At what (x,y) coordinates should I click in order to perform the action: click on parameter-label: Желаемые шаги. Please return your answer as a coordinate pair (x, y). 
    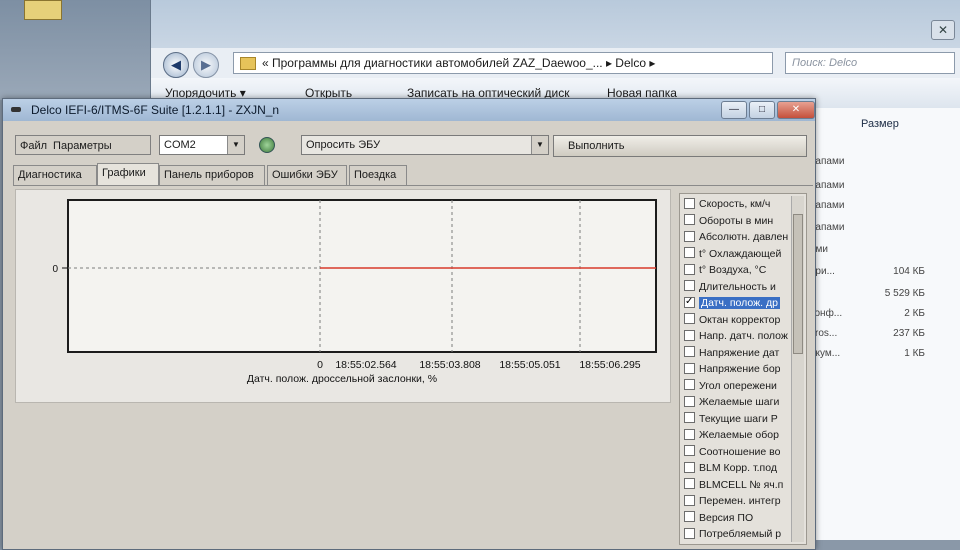
    Looking at the image, I should click on (739, 402).